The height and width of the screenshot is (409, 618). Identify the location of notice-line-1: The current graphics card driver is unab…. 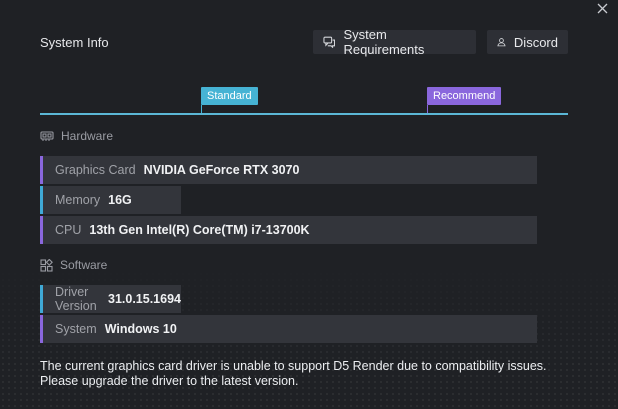
(293, 366).